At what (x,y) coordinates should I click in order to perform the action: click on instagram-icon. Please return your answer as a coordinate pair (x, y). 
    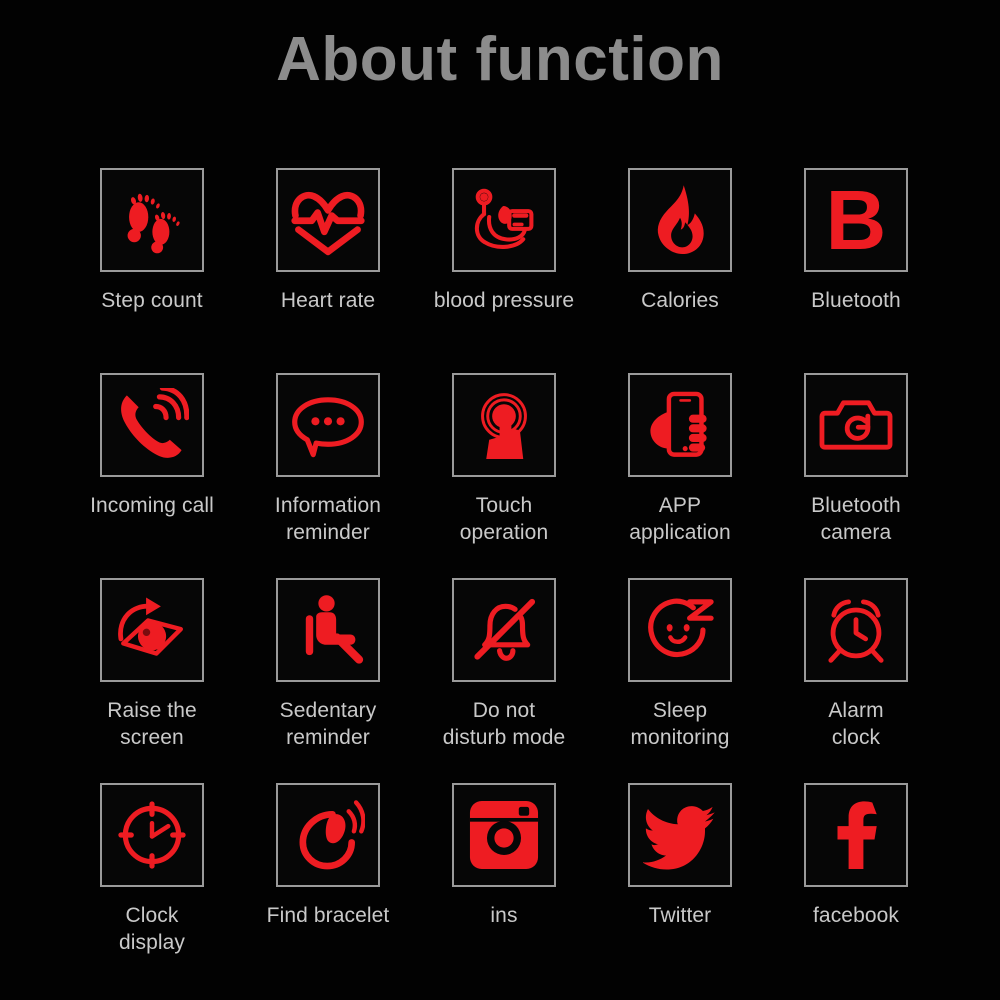
    Looking at the image, I should click on (504, 835).